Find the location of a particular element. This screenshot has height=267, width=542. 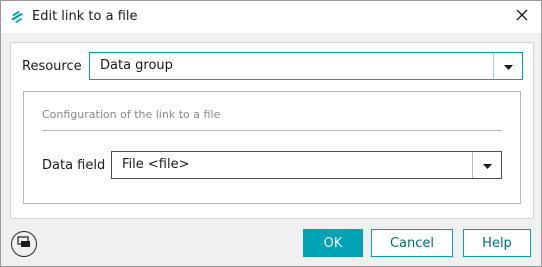

cancel-button: Cancel is located at coordinates (412, 243).